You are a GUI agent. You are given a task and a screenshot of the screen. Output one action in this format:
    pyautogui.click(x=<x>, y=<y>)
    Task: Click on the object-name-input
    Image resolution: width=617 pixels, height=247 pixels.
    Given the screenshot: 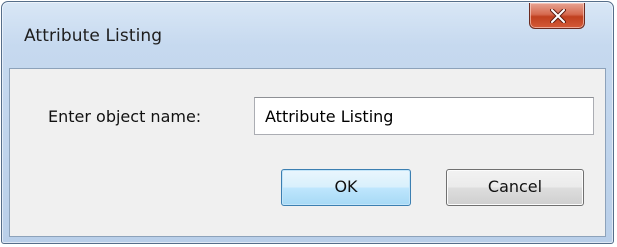 What is the action you would take?
    pyautogui.click(x=424, y=116)
    